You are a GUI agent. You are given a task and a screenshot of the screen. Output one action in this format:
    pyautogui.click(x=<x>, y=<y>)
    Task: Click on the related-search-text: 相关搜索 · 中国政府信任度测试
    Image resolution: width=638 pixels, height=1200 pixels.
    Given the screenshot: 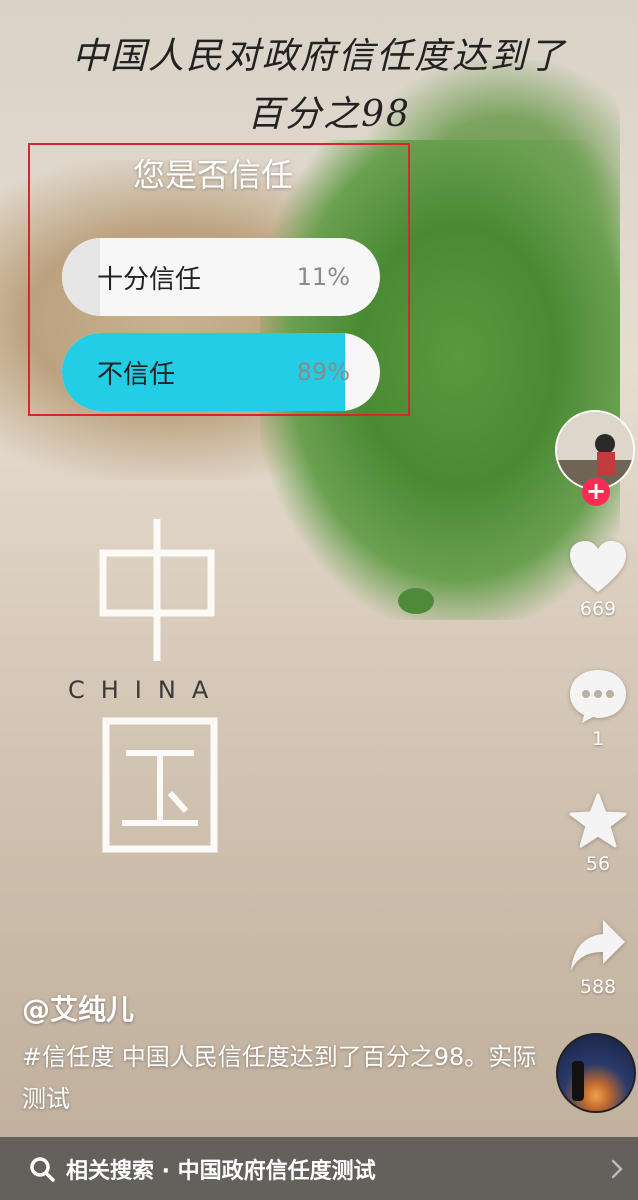 What is the action you would take?
    pyautogui.click(x=221, y=1171)
    